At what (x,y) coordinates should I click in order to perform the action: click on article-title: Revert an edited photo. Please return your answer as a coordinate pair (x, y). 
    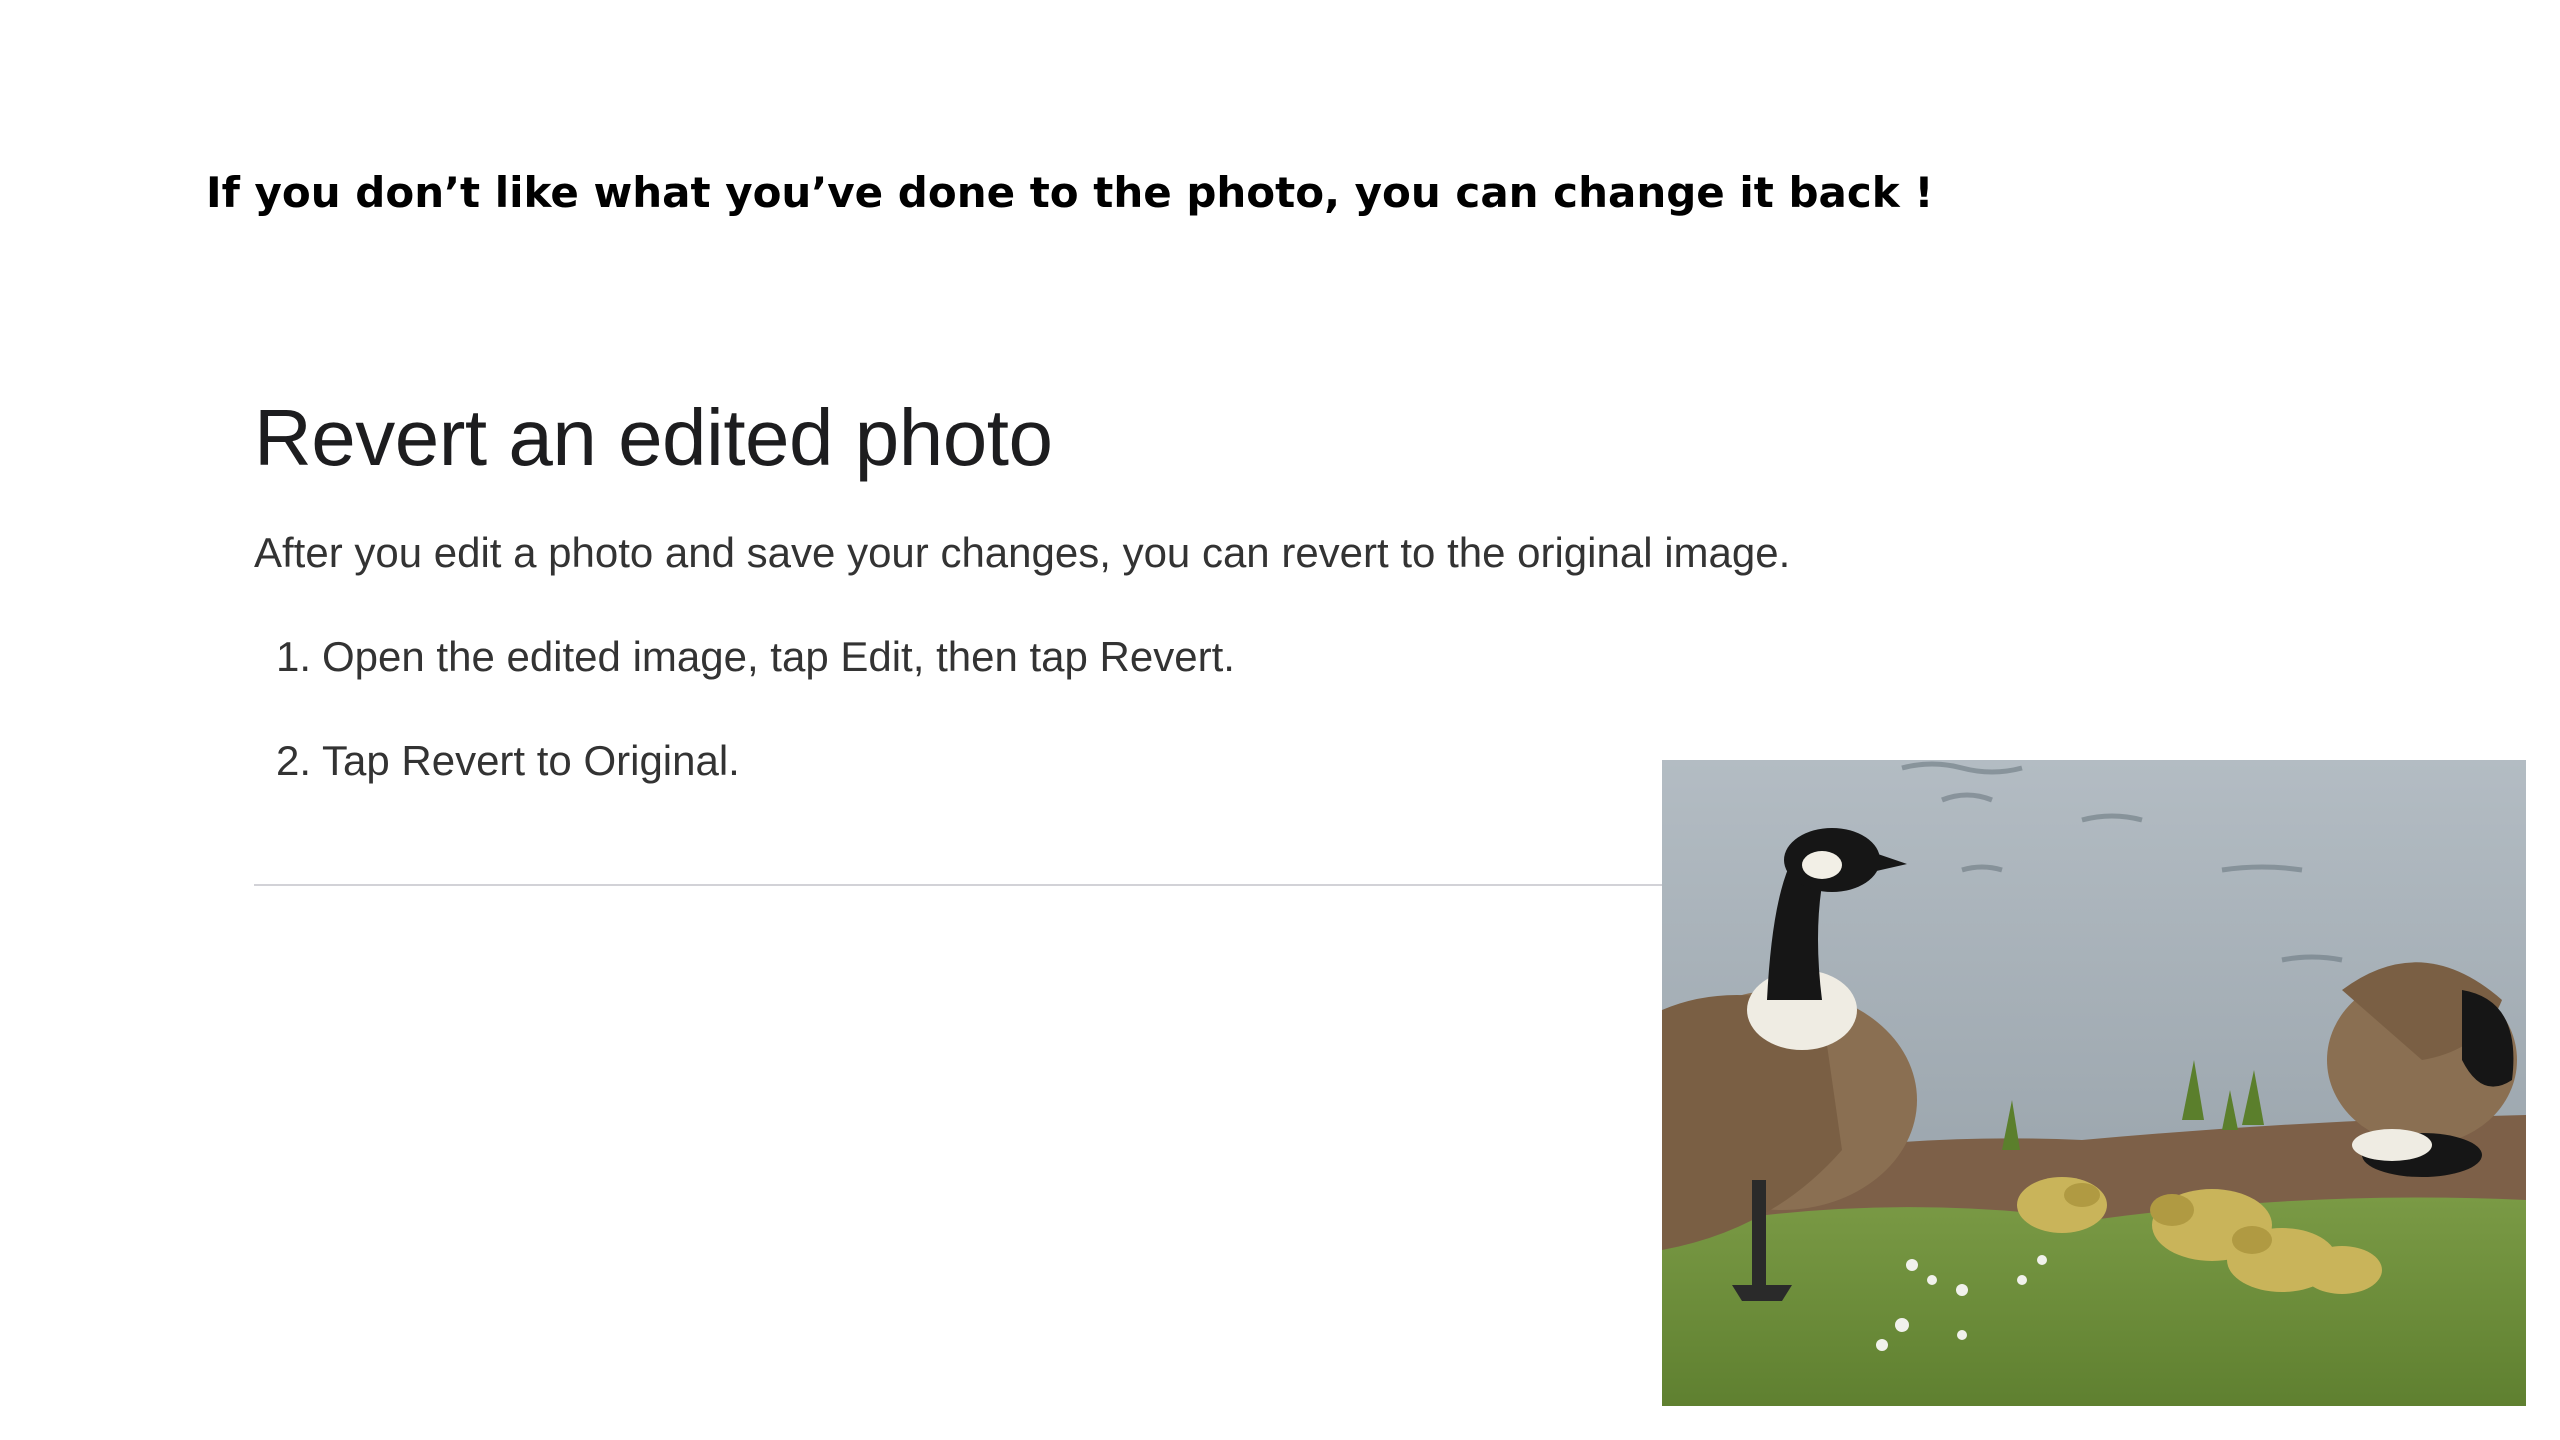
    Looking at the image, I should click on (653, 437).